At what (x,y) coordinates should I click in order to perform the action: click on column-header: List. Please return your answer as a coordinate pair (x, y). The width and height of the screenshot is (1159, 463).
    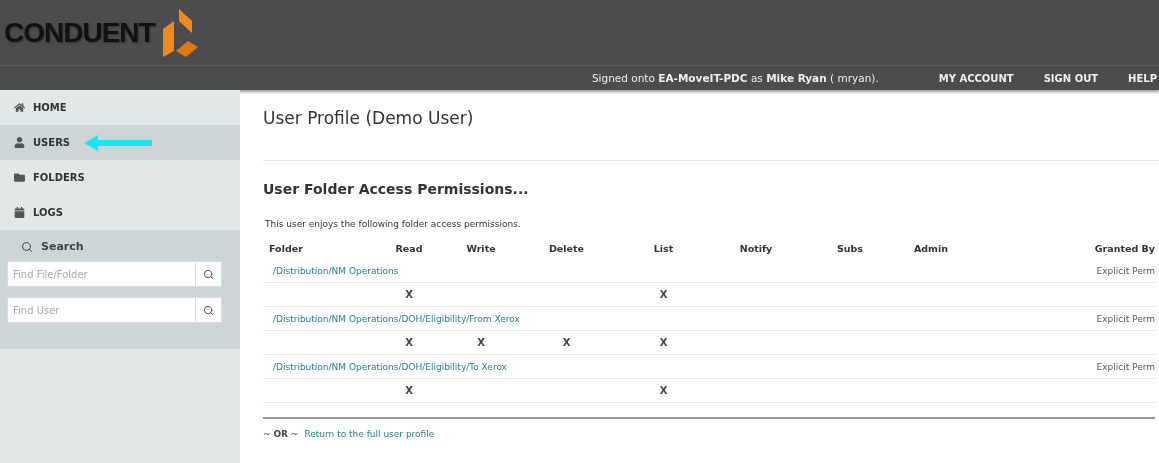
    Looking at the image, I should click on (663, 248).